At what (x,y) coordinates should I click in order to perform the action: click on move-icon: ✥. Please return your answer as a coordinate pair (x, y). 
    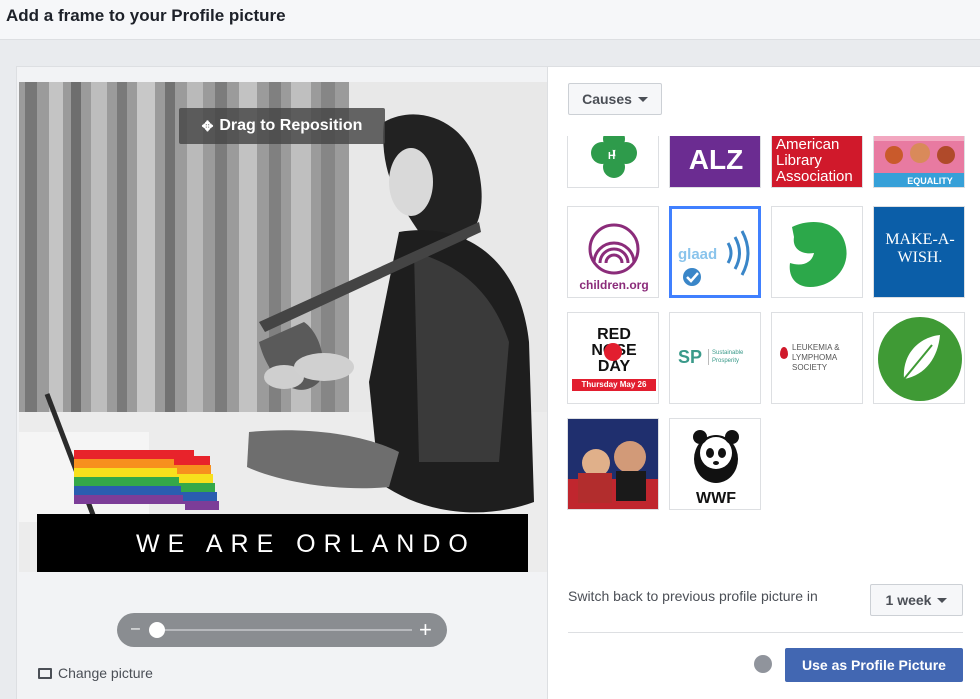
    Looking at the image, I should click on (207, 125).